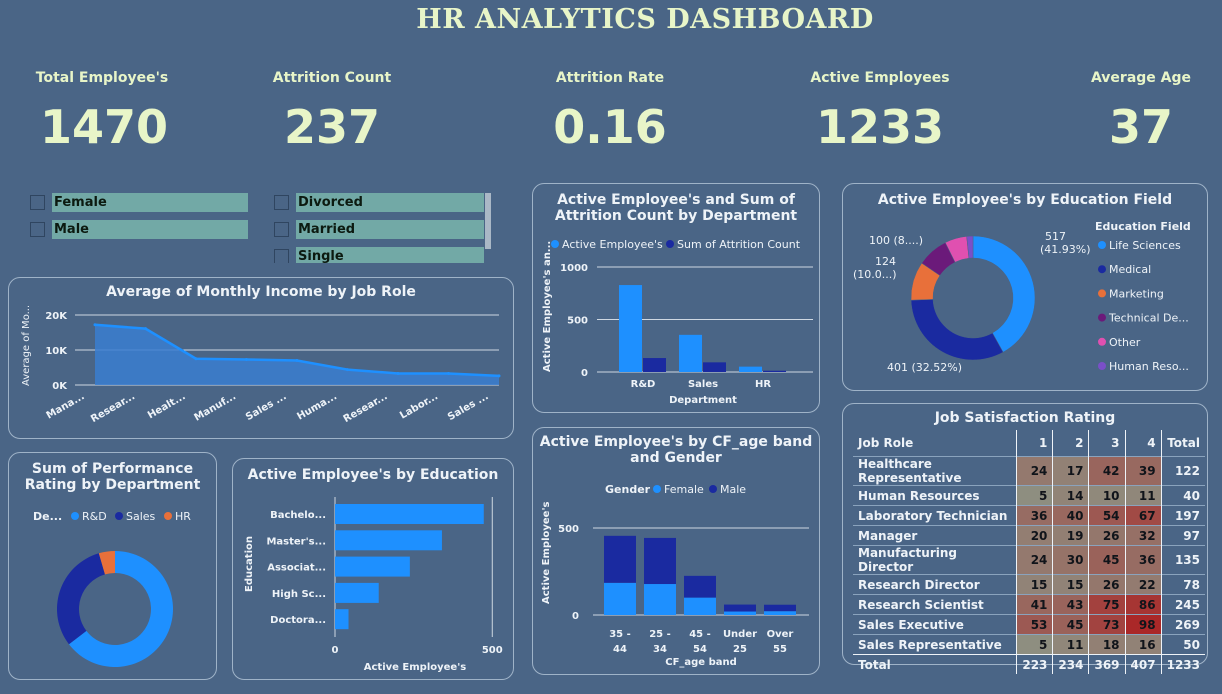  Describe the element at coordinates (112, 485) in the screenshot. I see `perf-chart-title-2: Rating by Department` at that location.